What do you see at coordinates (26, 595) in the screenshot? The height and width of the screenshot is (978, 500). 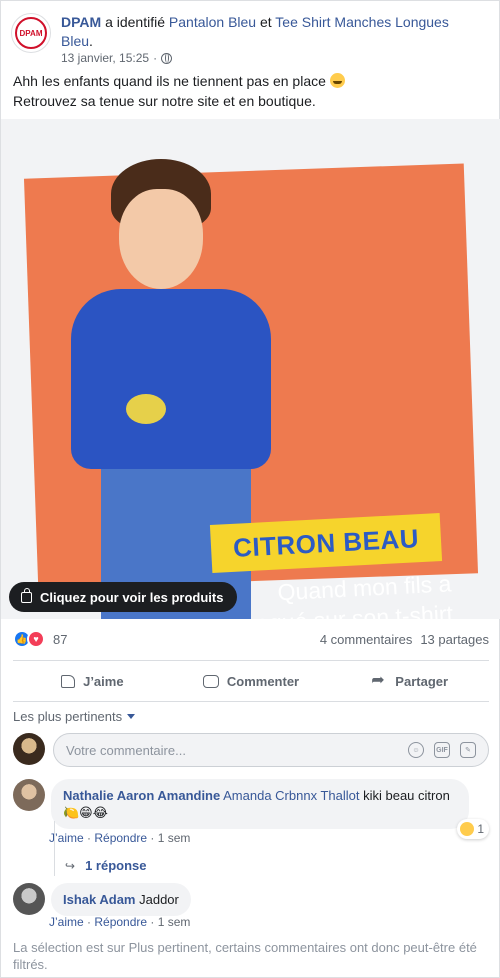 I see `shopping-bag-icon` at bounding box center [26, 595].